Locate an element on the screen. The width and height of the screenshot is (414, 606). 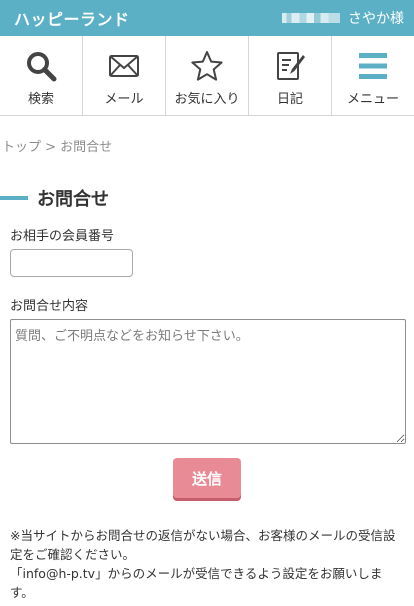
breadcrumb: トップ > お問合せ is located at coordinates (57, 147).